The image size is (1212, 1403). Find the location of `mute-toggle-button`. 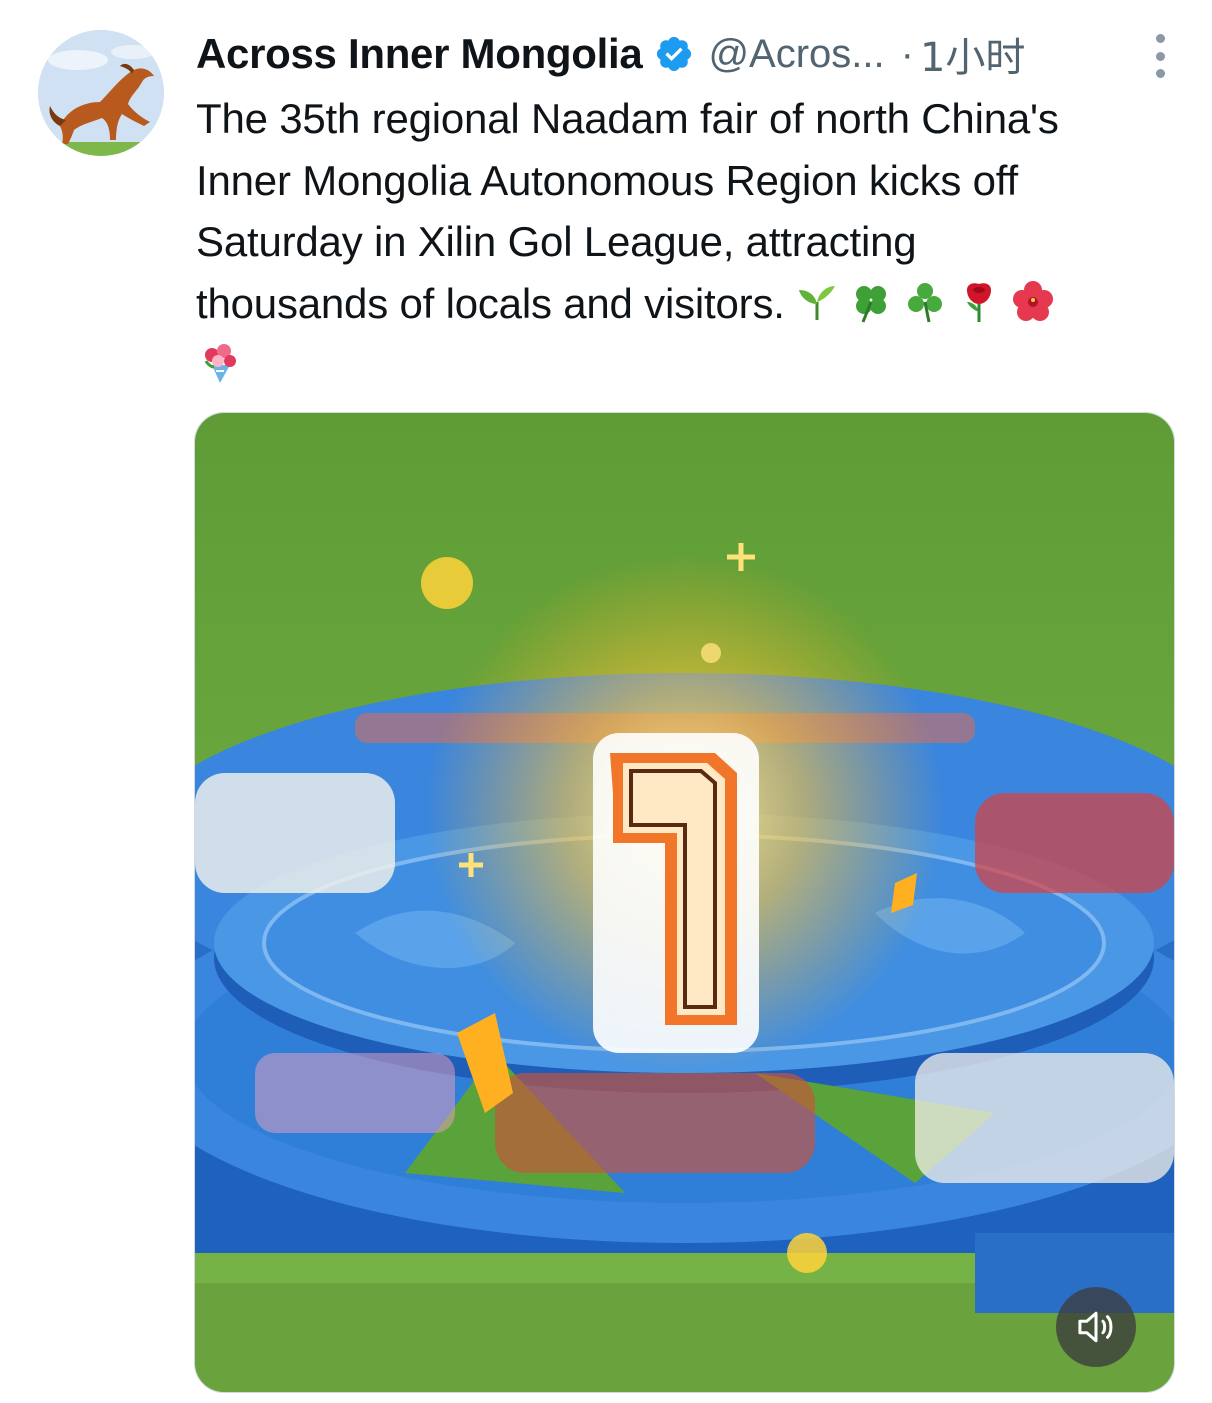

mute-toggle-button is located at coordinates (1096, 1327).